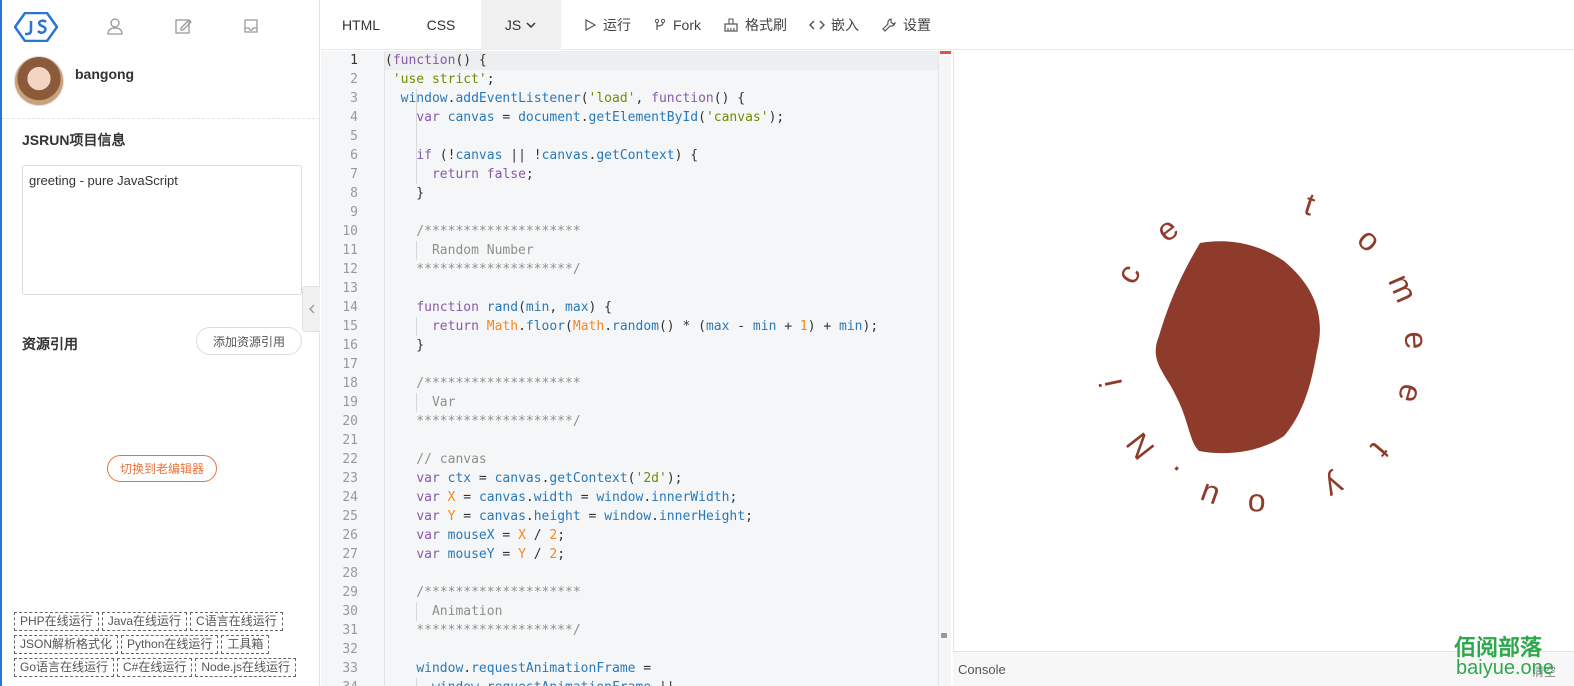  I want to click on code-text: ********************/, so click(483, 269).